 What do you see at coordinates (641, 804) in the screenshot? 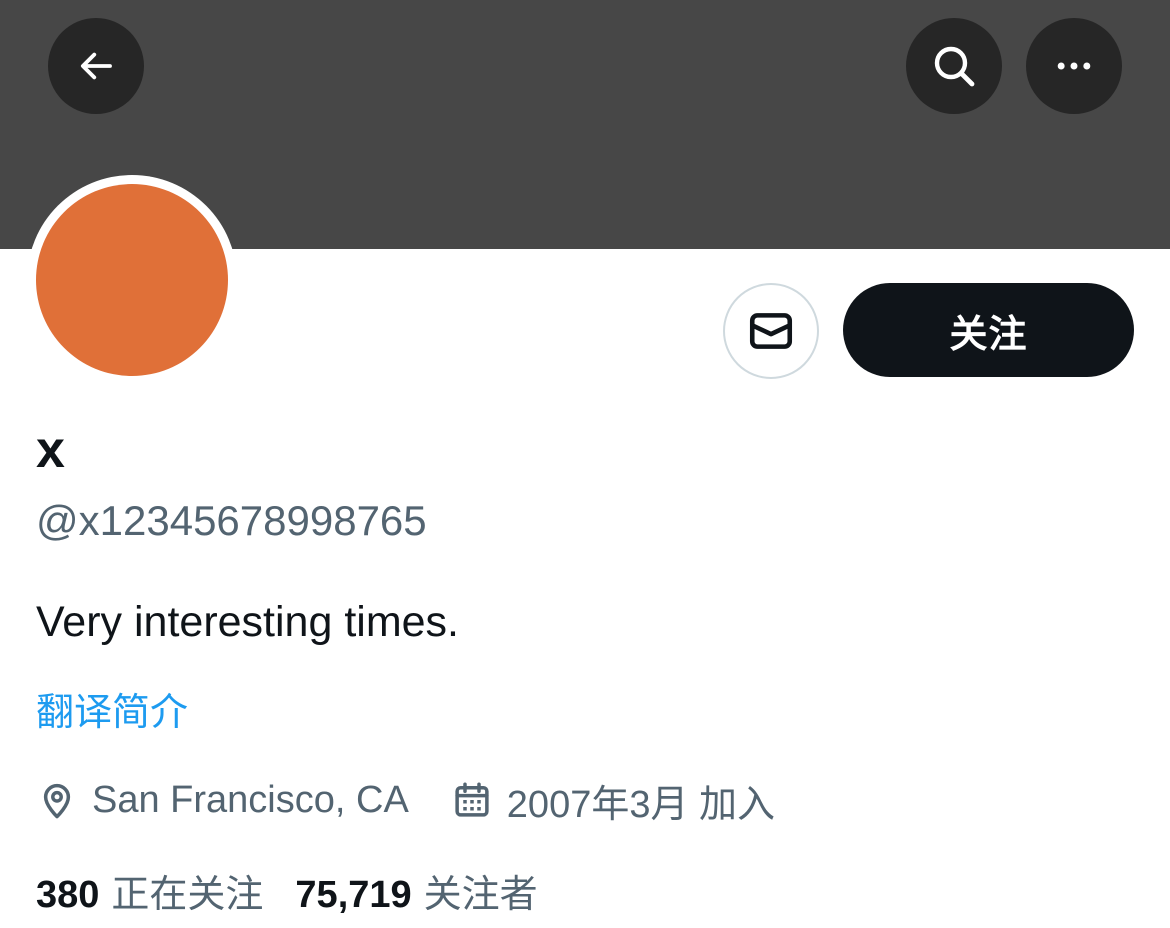
I see `joined-date-text: 2007年3月 加入` at bounding box center [641, 804].